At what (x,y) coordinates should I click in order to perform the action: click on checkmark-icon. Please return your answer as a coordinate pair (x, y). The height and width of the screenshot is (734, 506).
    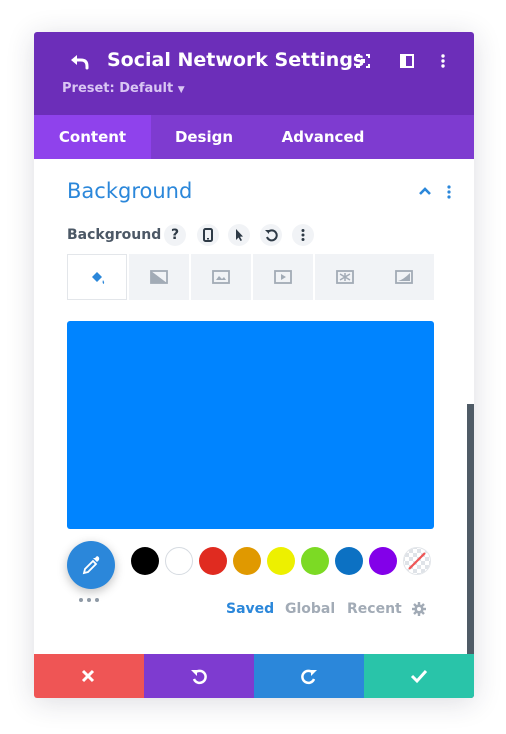
    Looking at the image, I should click on (419, 676).